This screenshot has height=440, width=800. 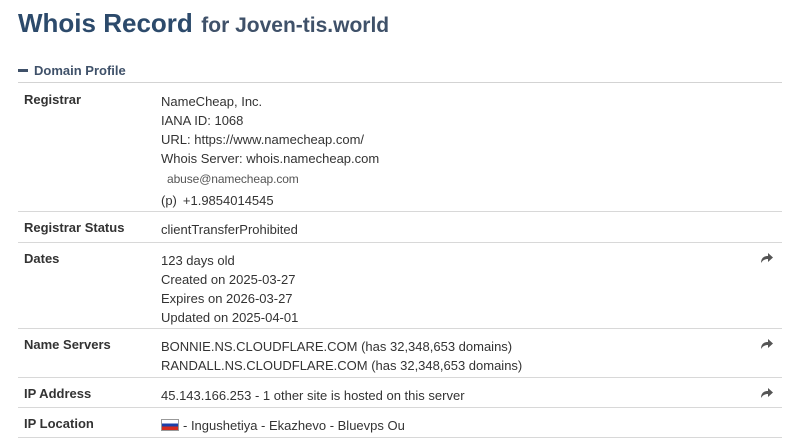 What do you see at coordinates (169, 200) in the screenshot?
I see `phone-prefix: (p)` at bounding box center [169, 200].